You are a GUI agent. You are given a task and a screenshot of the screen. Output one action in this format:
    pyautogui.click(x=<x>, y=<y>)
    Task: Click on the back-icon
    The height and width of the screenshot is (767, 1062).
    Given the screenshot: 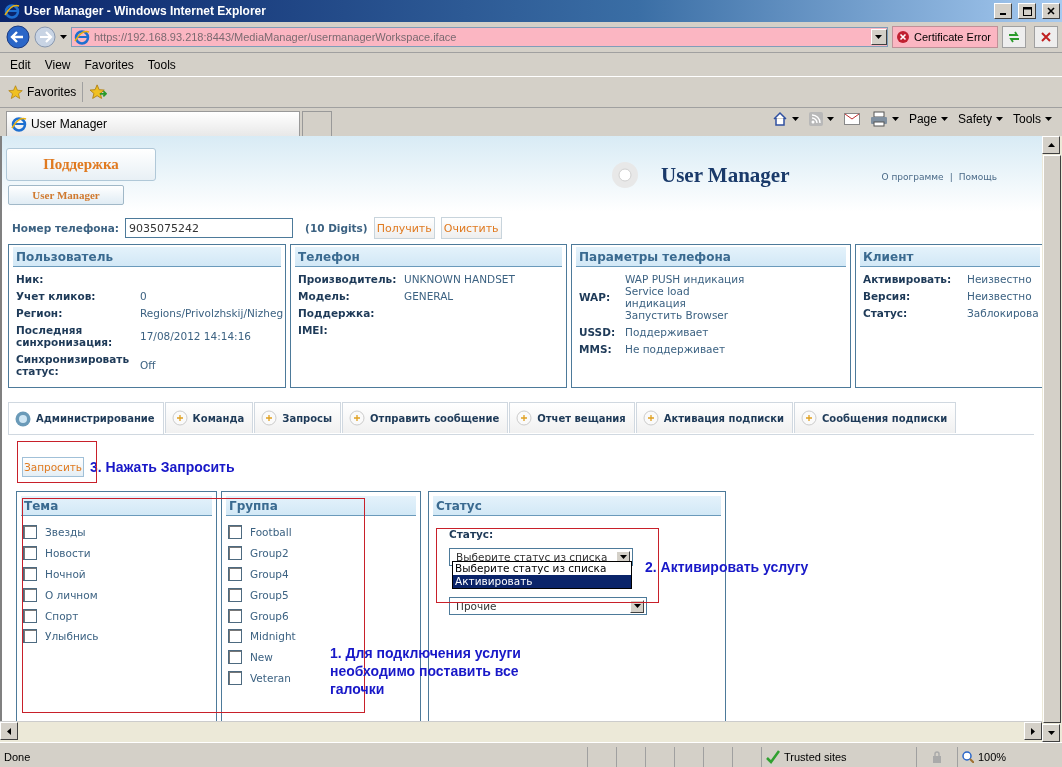 What is the action you would take?
    pyautogui.click(x=18, y=37)
    